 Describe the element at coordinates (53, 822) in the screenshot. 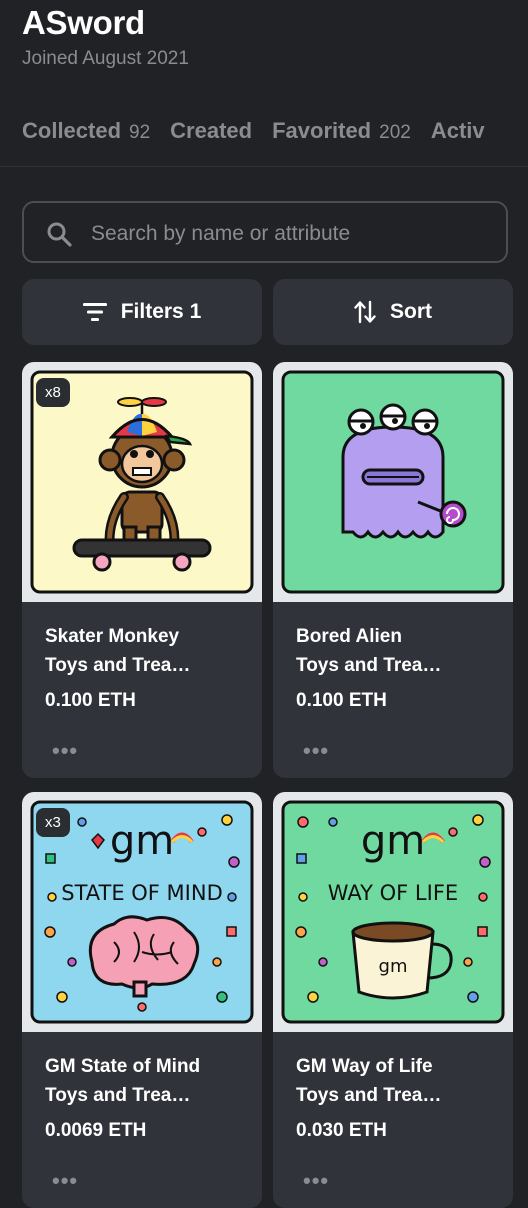

I see `quantity-badge: x3` at that location.